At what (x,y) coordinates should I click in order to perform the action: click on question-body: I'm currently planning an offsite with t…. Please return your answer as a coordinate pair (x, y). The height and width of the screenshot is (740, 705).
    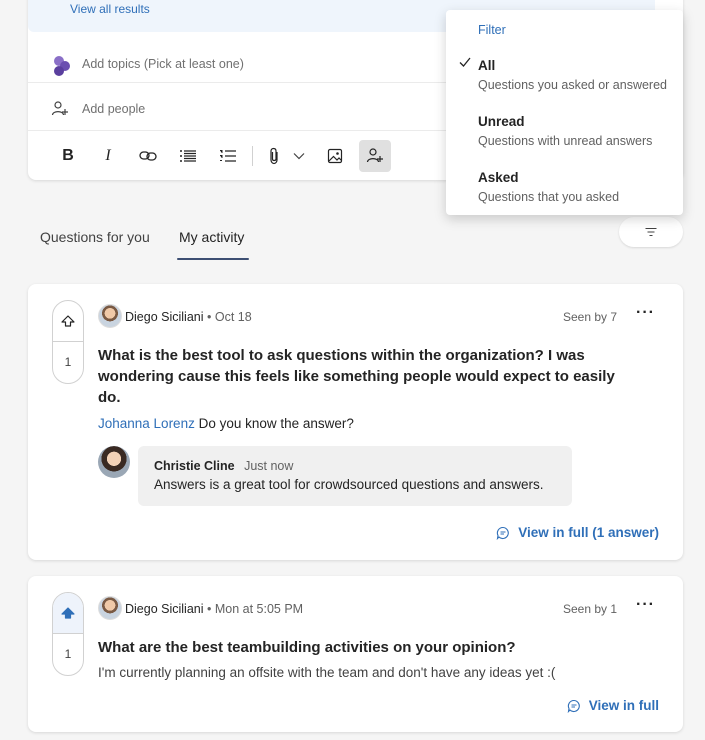
    Looking at the image, I should click on (327, 672).